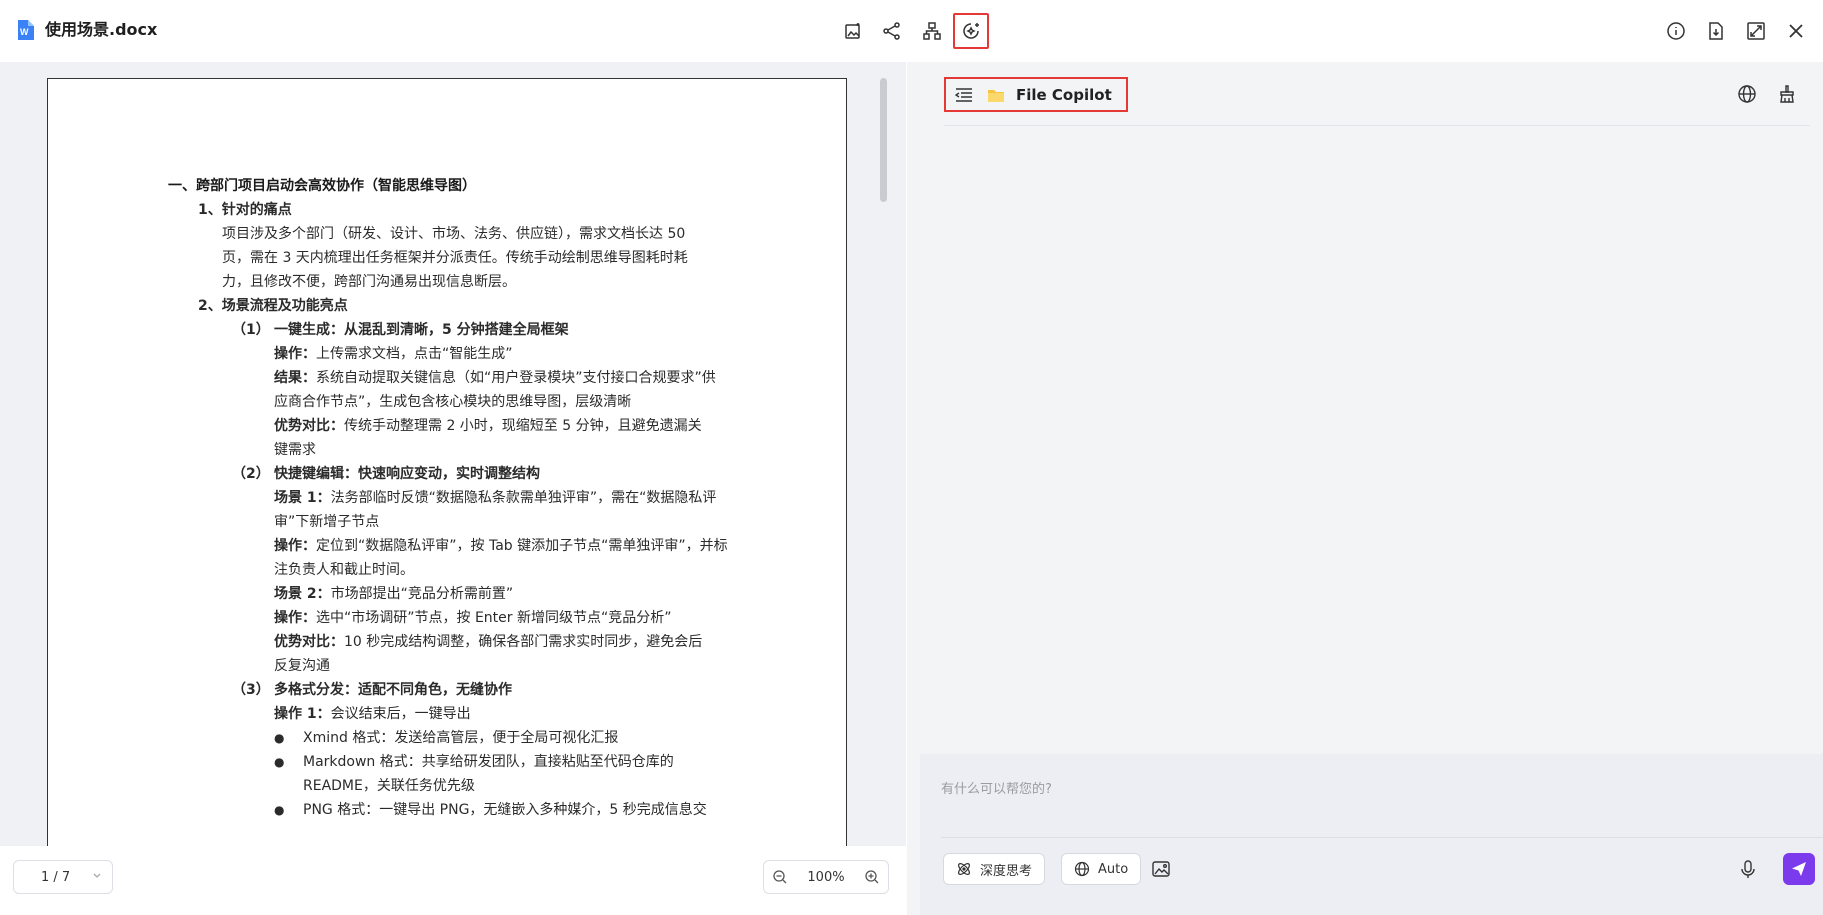 The height and width of the screenshot is (915, 1823). I want to click on paragraph-line: 优势对比：传统手动整理需 2 小时，现缩短至 5 分钟，且避免遗漏关, so click(458, 426).